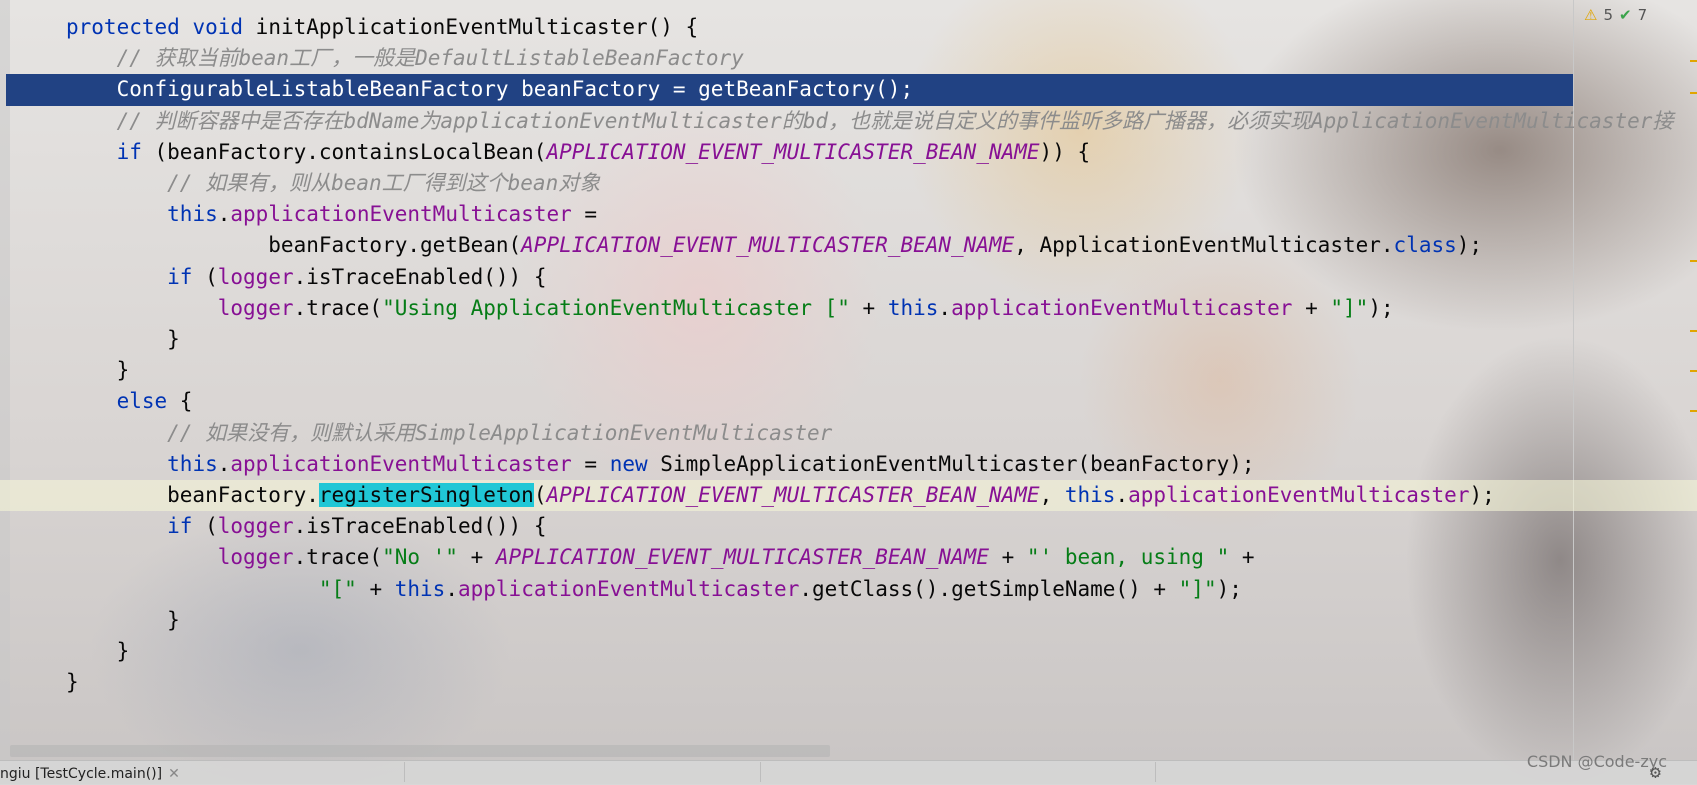 This screenshot has height=785, width=1697. What do you see at coordinates (1052, 495) in the screenshot?
I see `code-token: ,` at bounding box center [1052, 495].